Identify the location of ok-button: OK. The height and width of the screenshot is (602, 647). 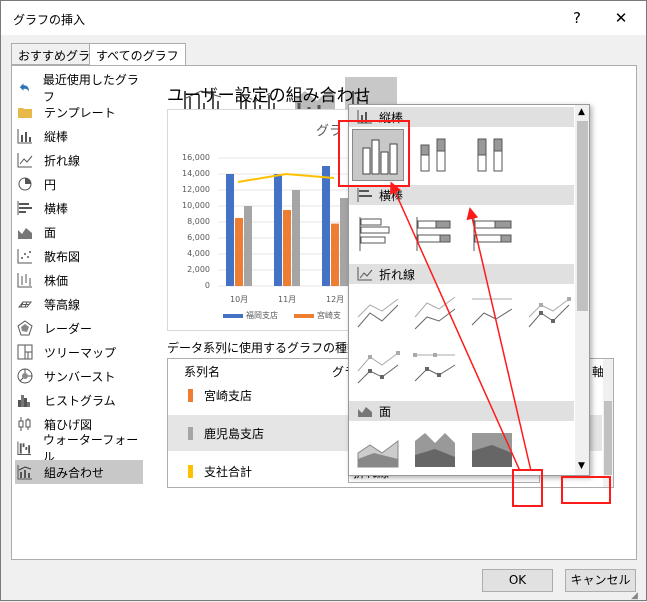
(517, 580).